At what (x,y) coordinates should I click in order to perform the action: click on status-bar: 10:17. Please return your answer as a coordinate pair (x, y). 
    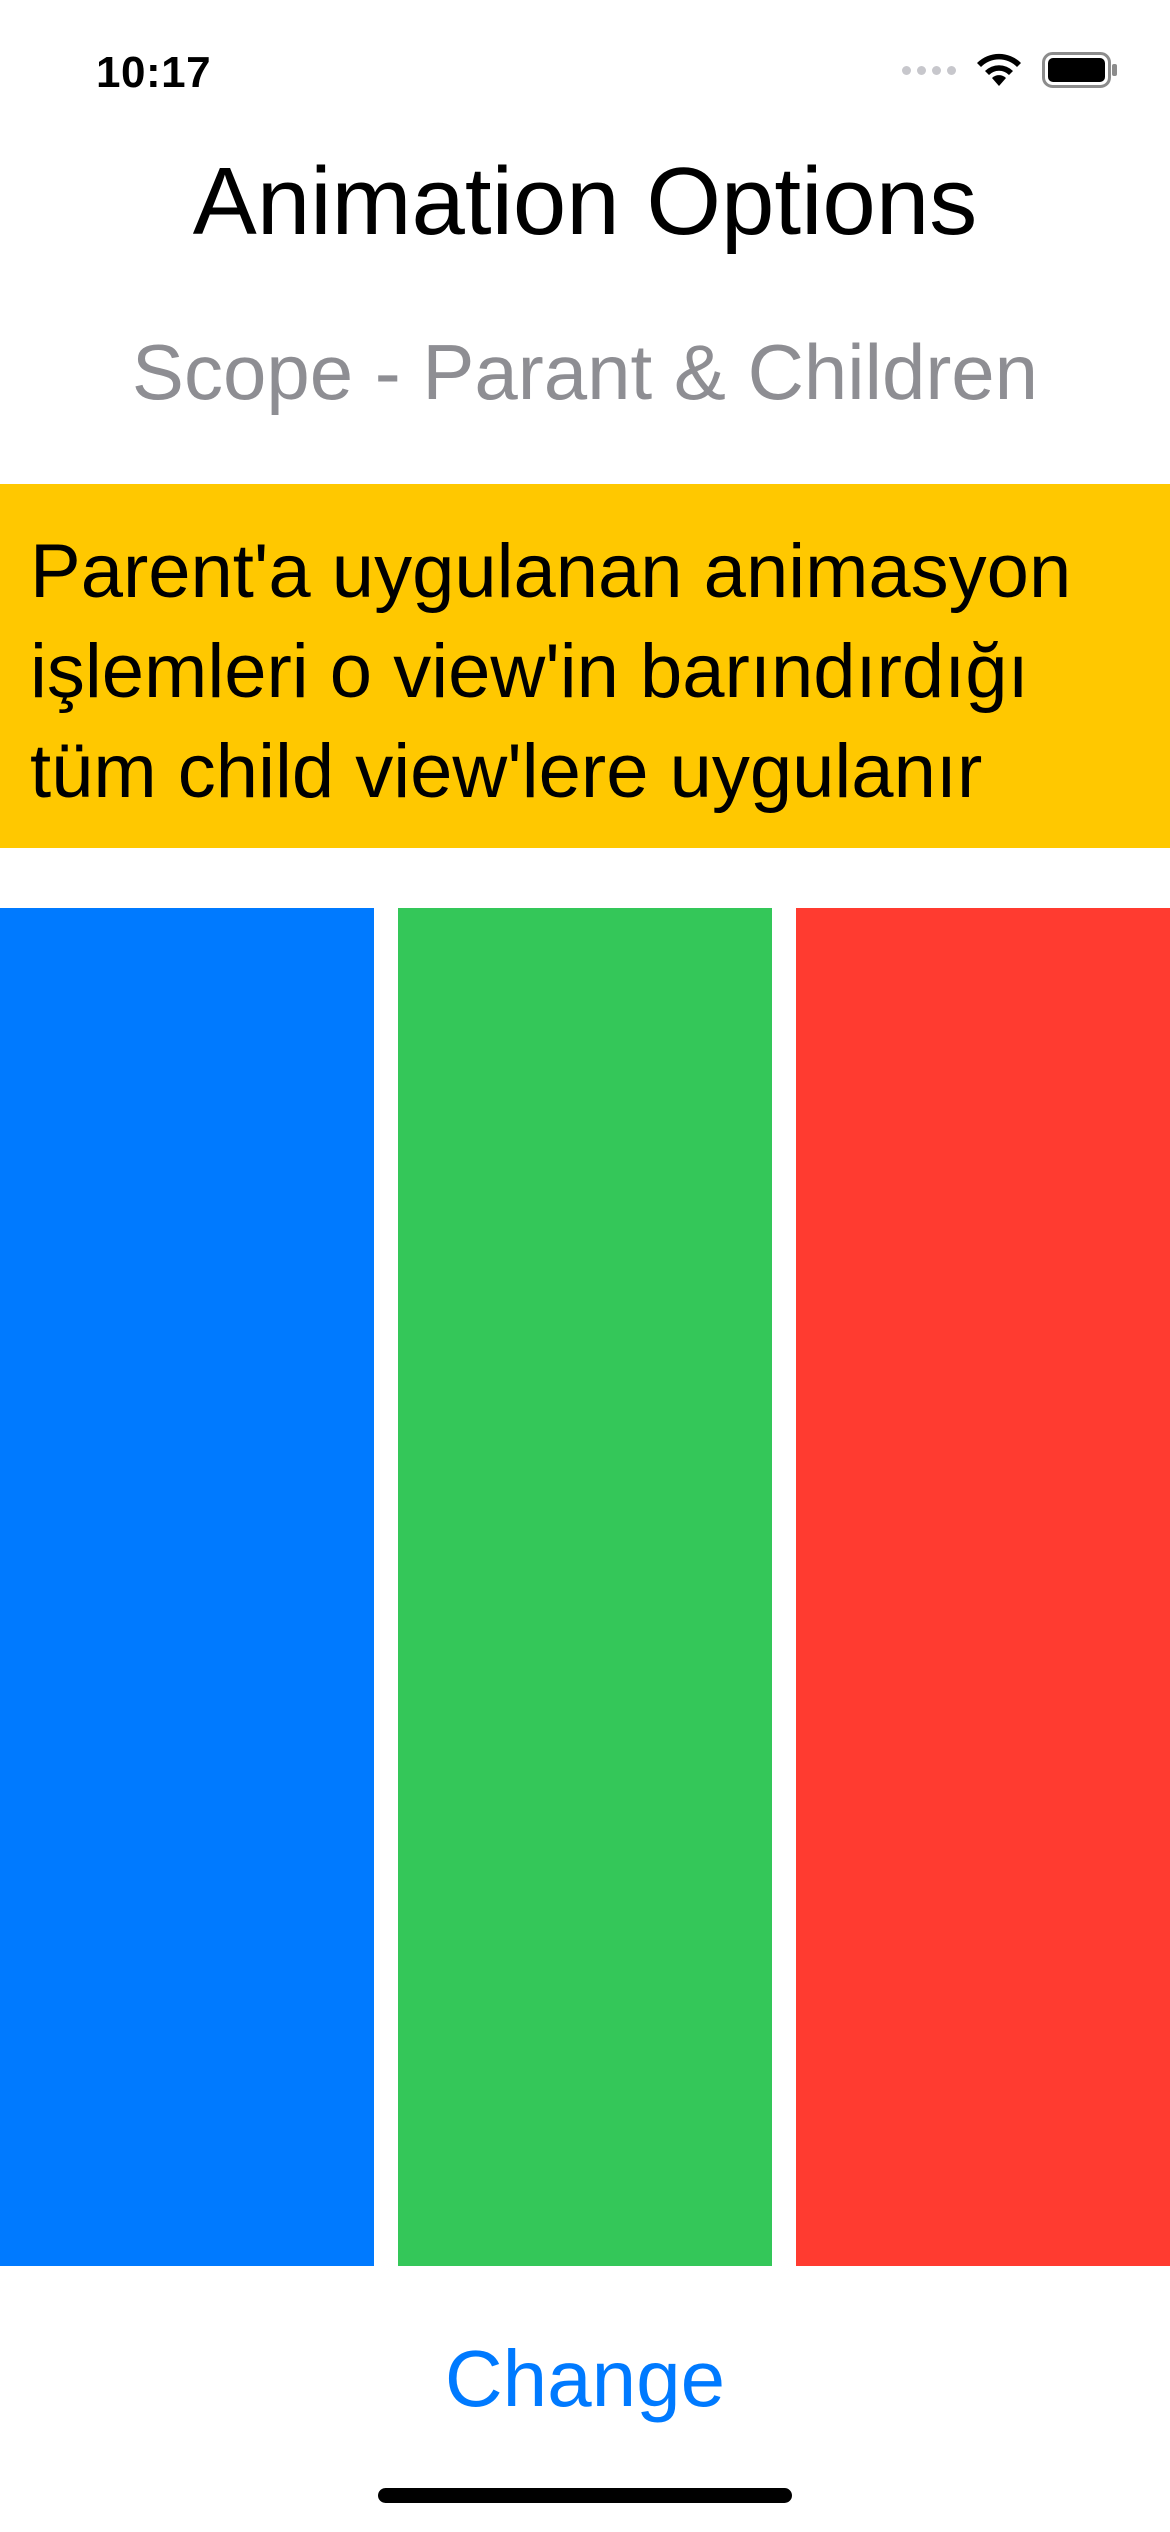
    Looking at the image, I should click on (585, 70).